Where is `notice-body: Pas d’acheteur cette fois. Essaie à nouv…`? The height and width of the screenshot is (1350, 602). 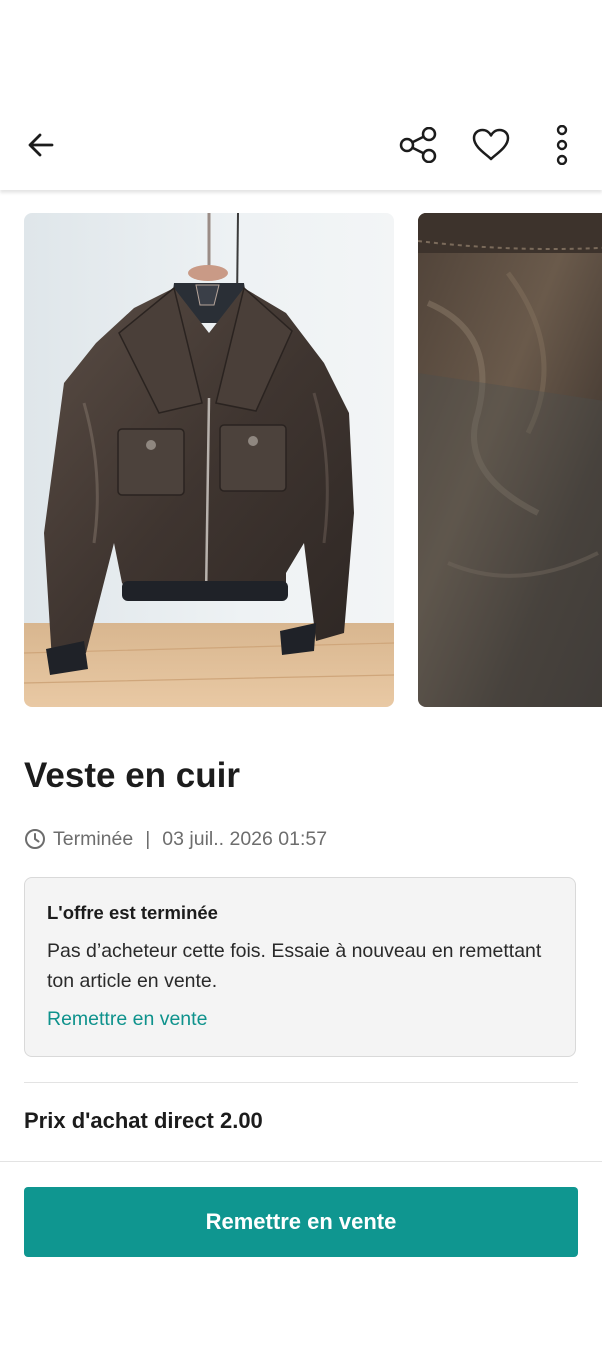
notice-body: Pas d’acheteur cette fois. Essaie à nouv… is located at coordinates (294, 966).